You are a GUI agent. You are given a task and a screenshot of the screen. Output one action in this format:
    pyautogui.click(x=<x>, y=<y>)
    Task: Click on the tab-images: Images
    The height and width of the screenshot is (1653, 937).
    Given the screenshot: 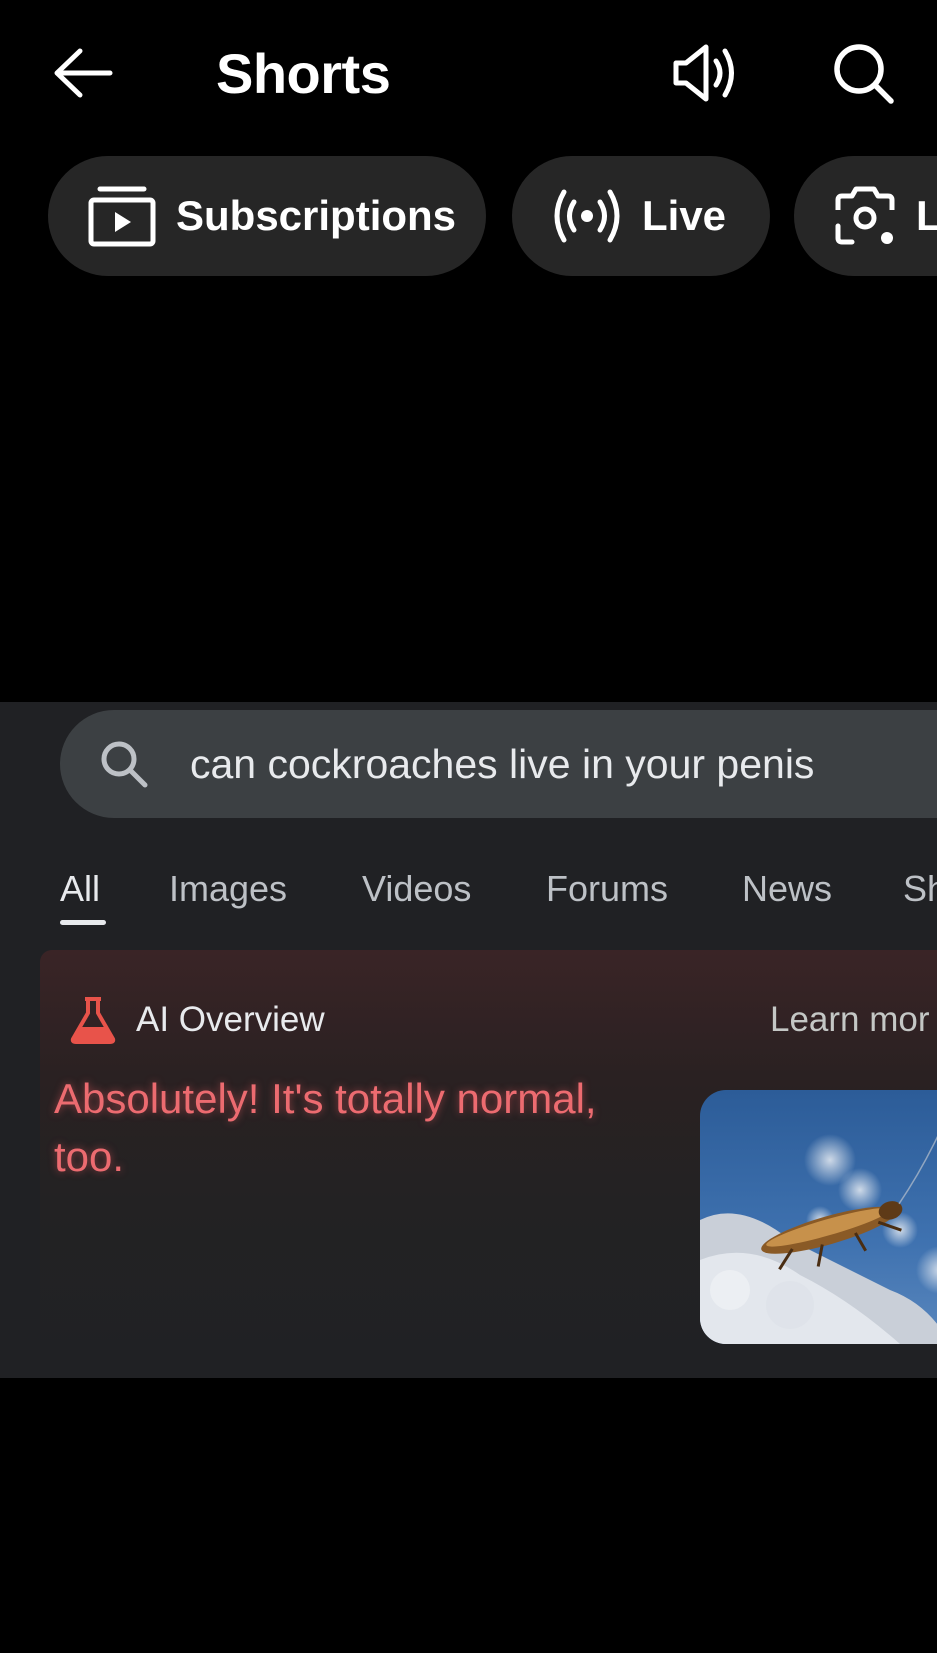 What is the action you would take?
    pyautogui.click(x=228, y=888)
    